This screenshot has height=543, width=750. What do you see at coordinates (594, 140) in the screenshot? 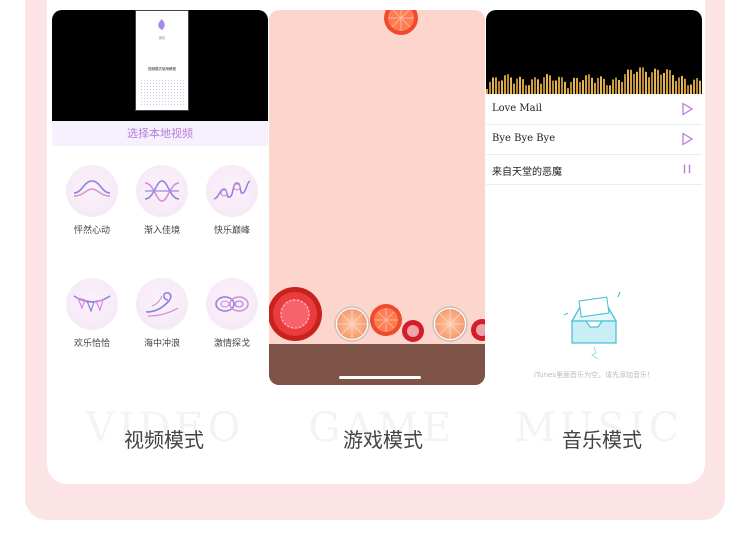
I see `song-row: Bye Bye Bye` at bounding box center [594, 140].